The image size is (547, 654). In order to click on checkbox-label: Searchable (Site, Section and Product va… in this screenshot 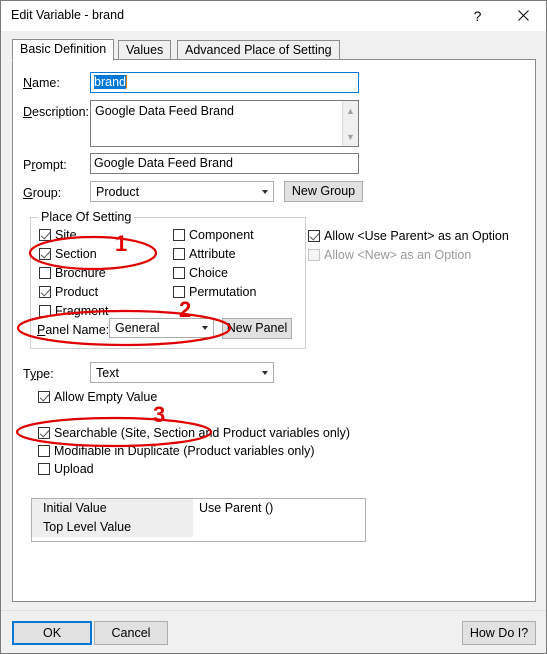, I will do `click(202, 433)`.